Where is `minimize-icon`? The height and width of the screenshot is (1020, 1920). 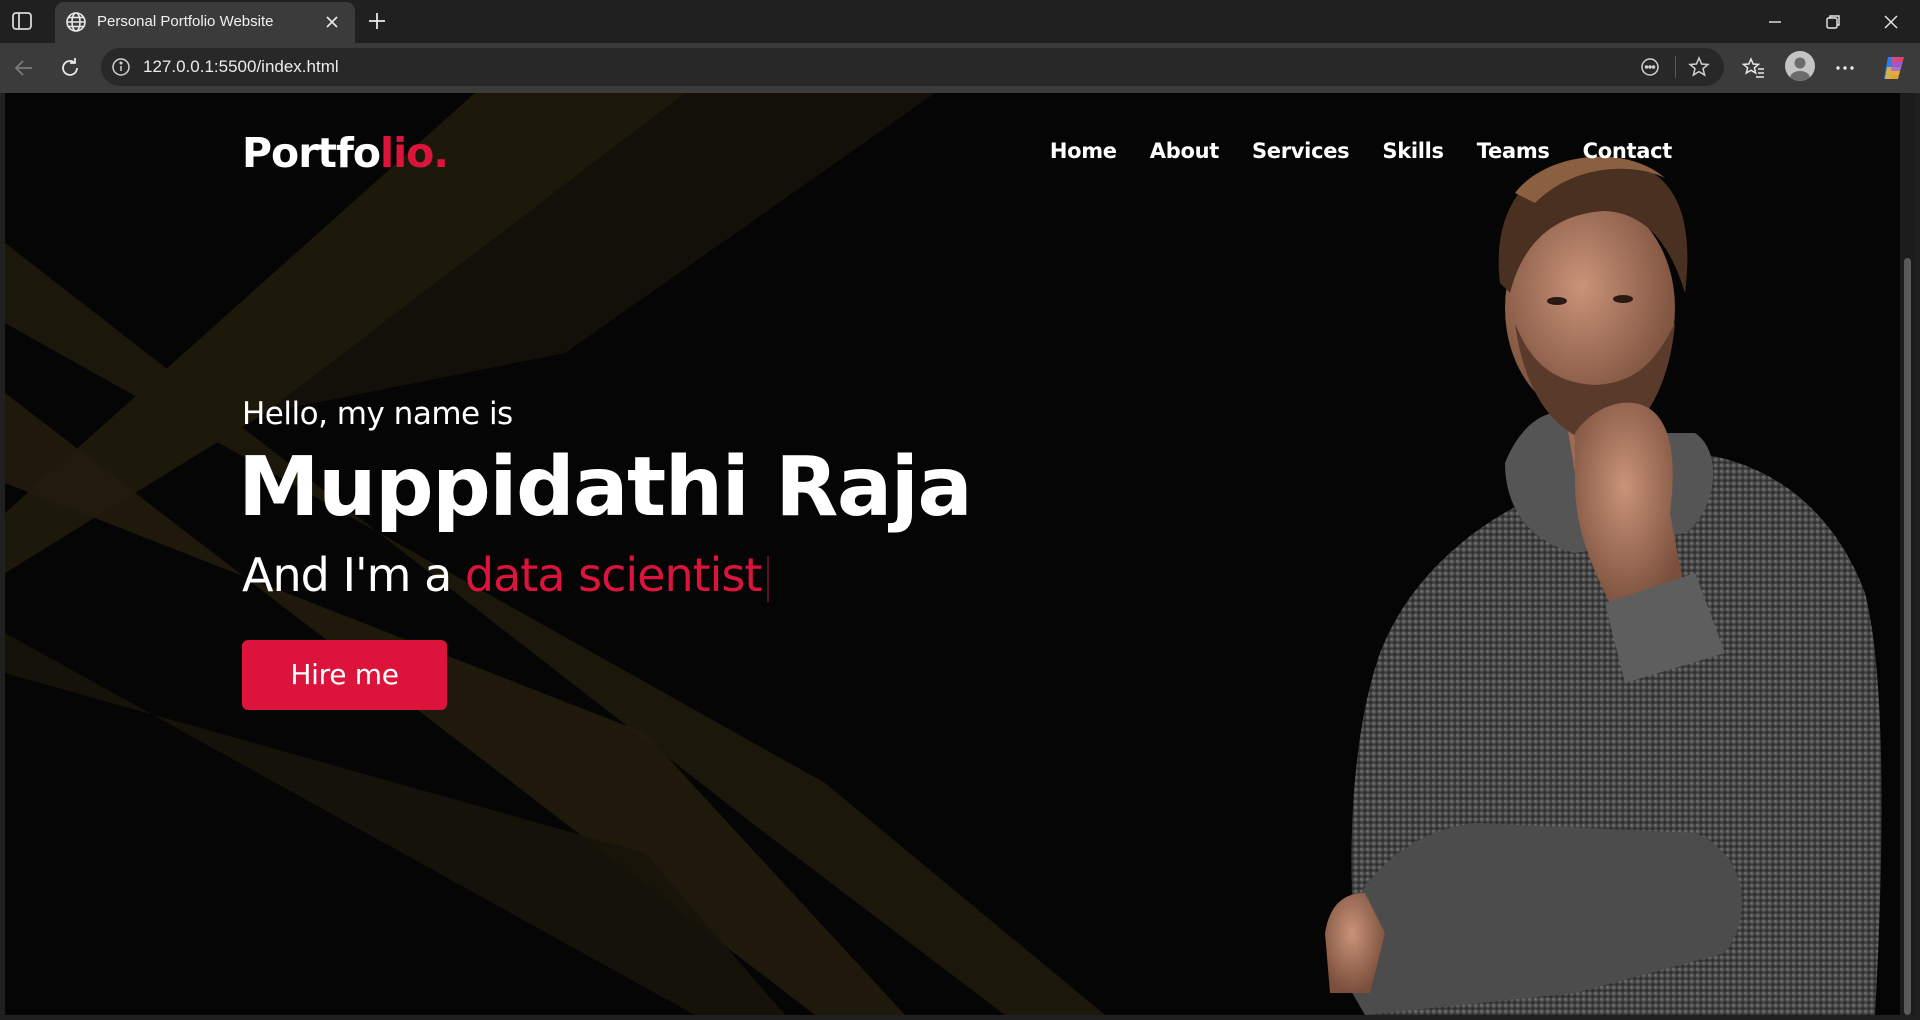
minimize-icon is located at coordinates (1775, 22).